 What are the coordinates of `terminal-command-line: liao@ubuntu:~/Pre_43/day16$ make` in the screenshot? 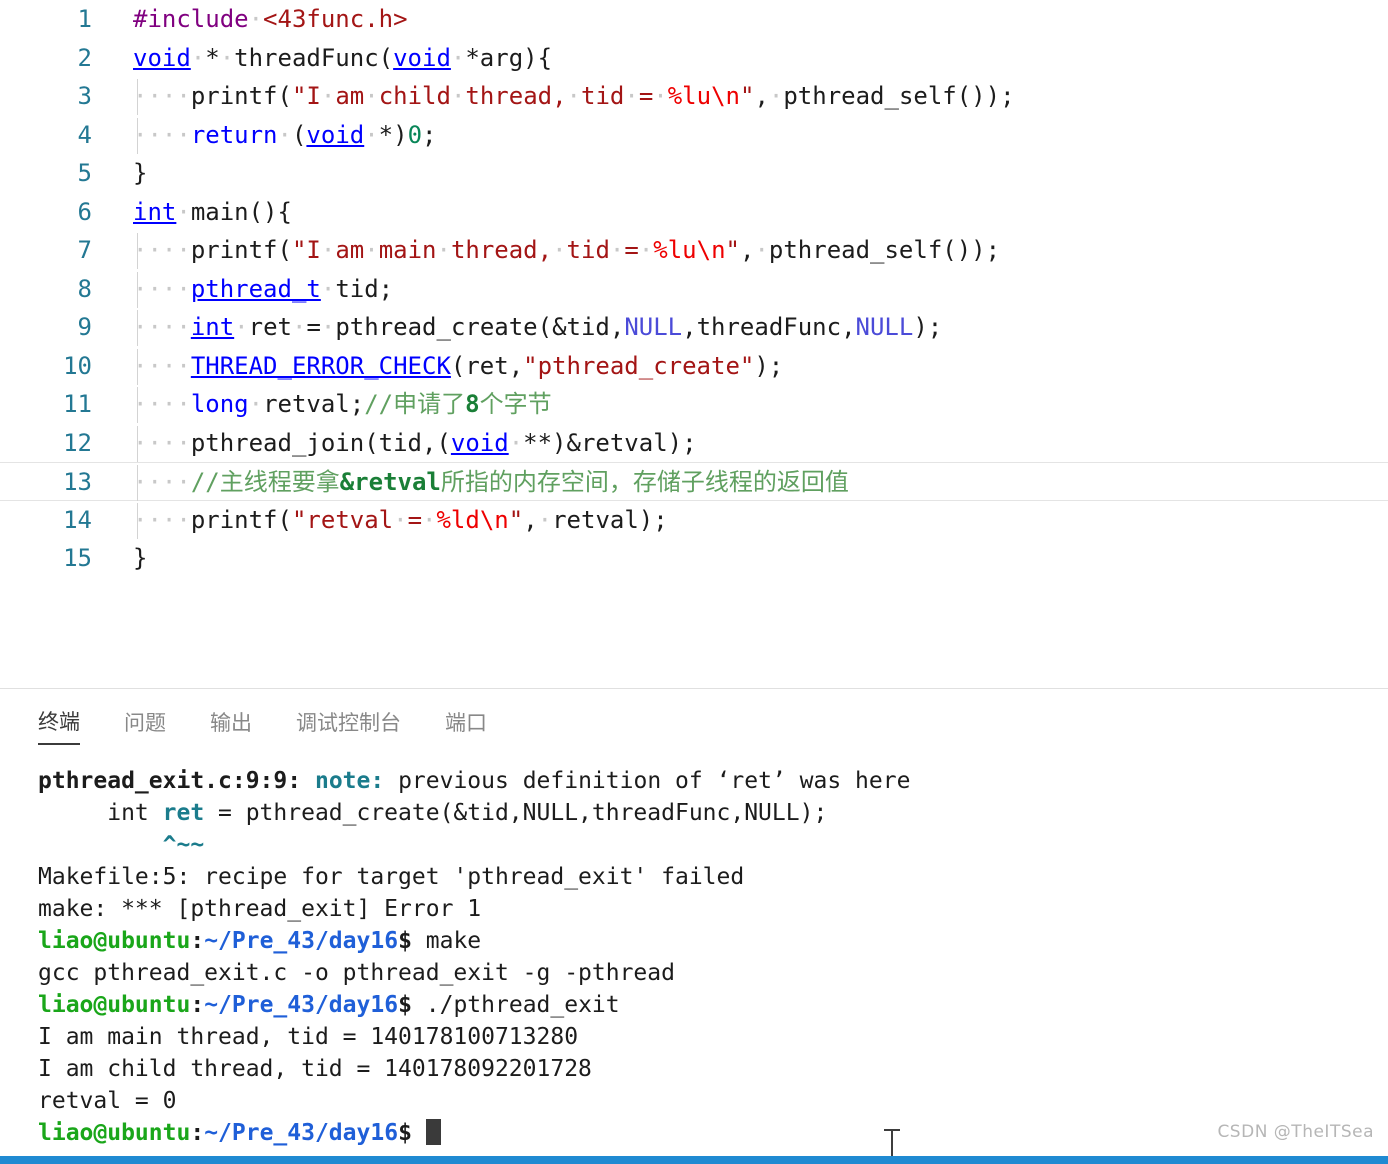 It's located at (260, 941).